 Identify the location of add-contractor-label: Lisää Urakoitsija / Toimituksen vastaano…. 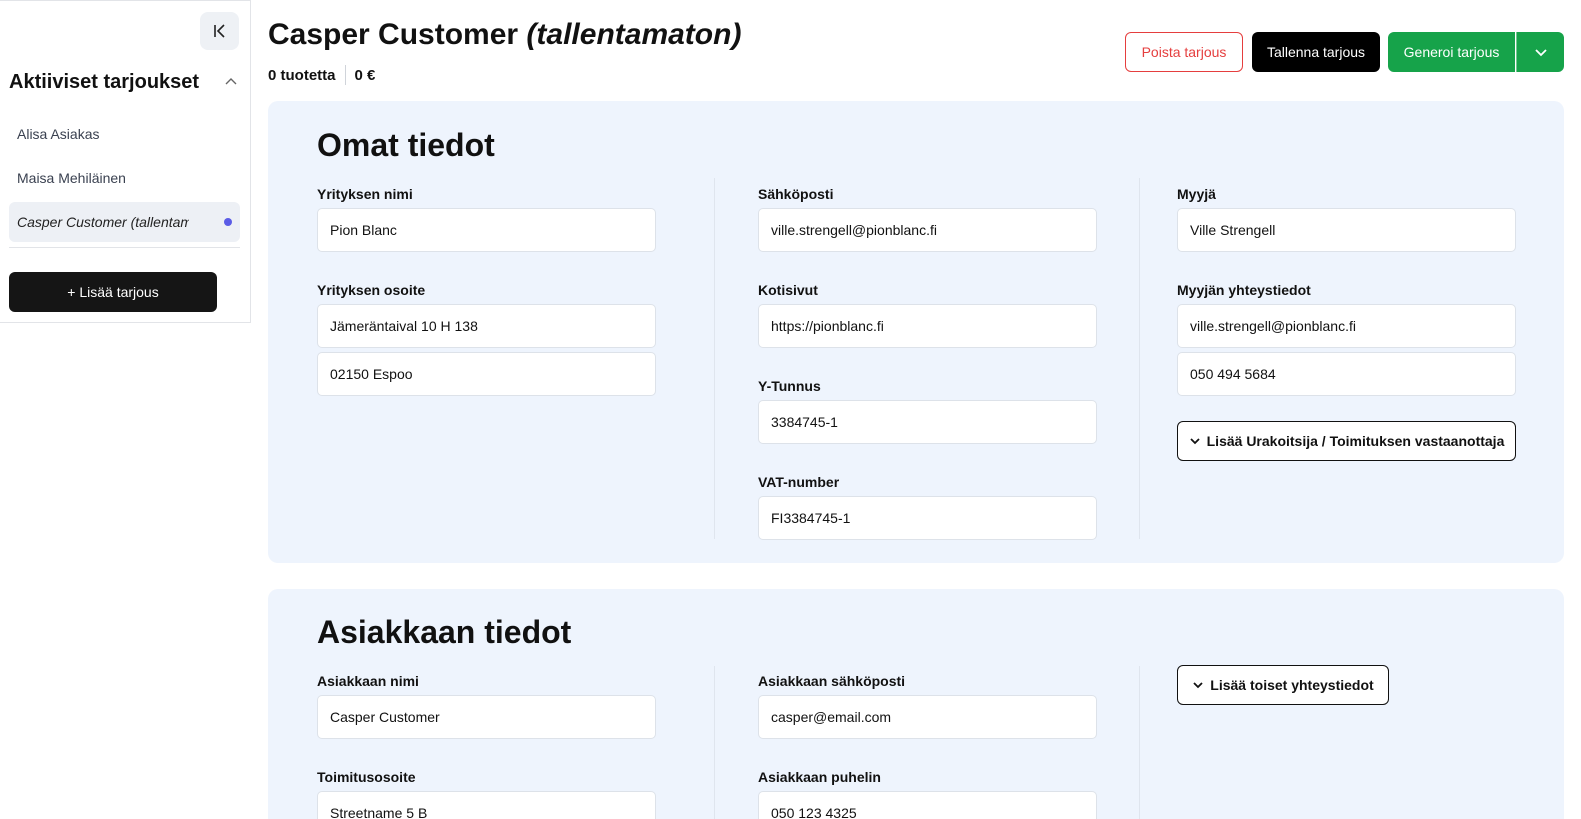
(1355, 441).